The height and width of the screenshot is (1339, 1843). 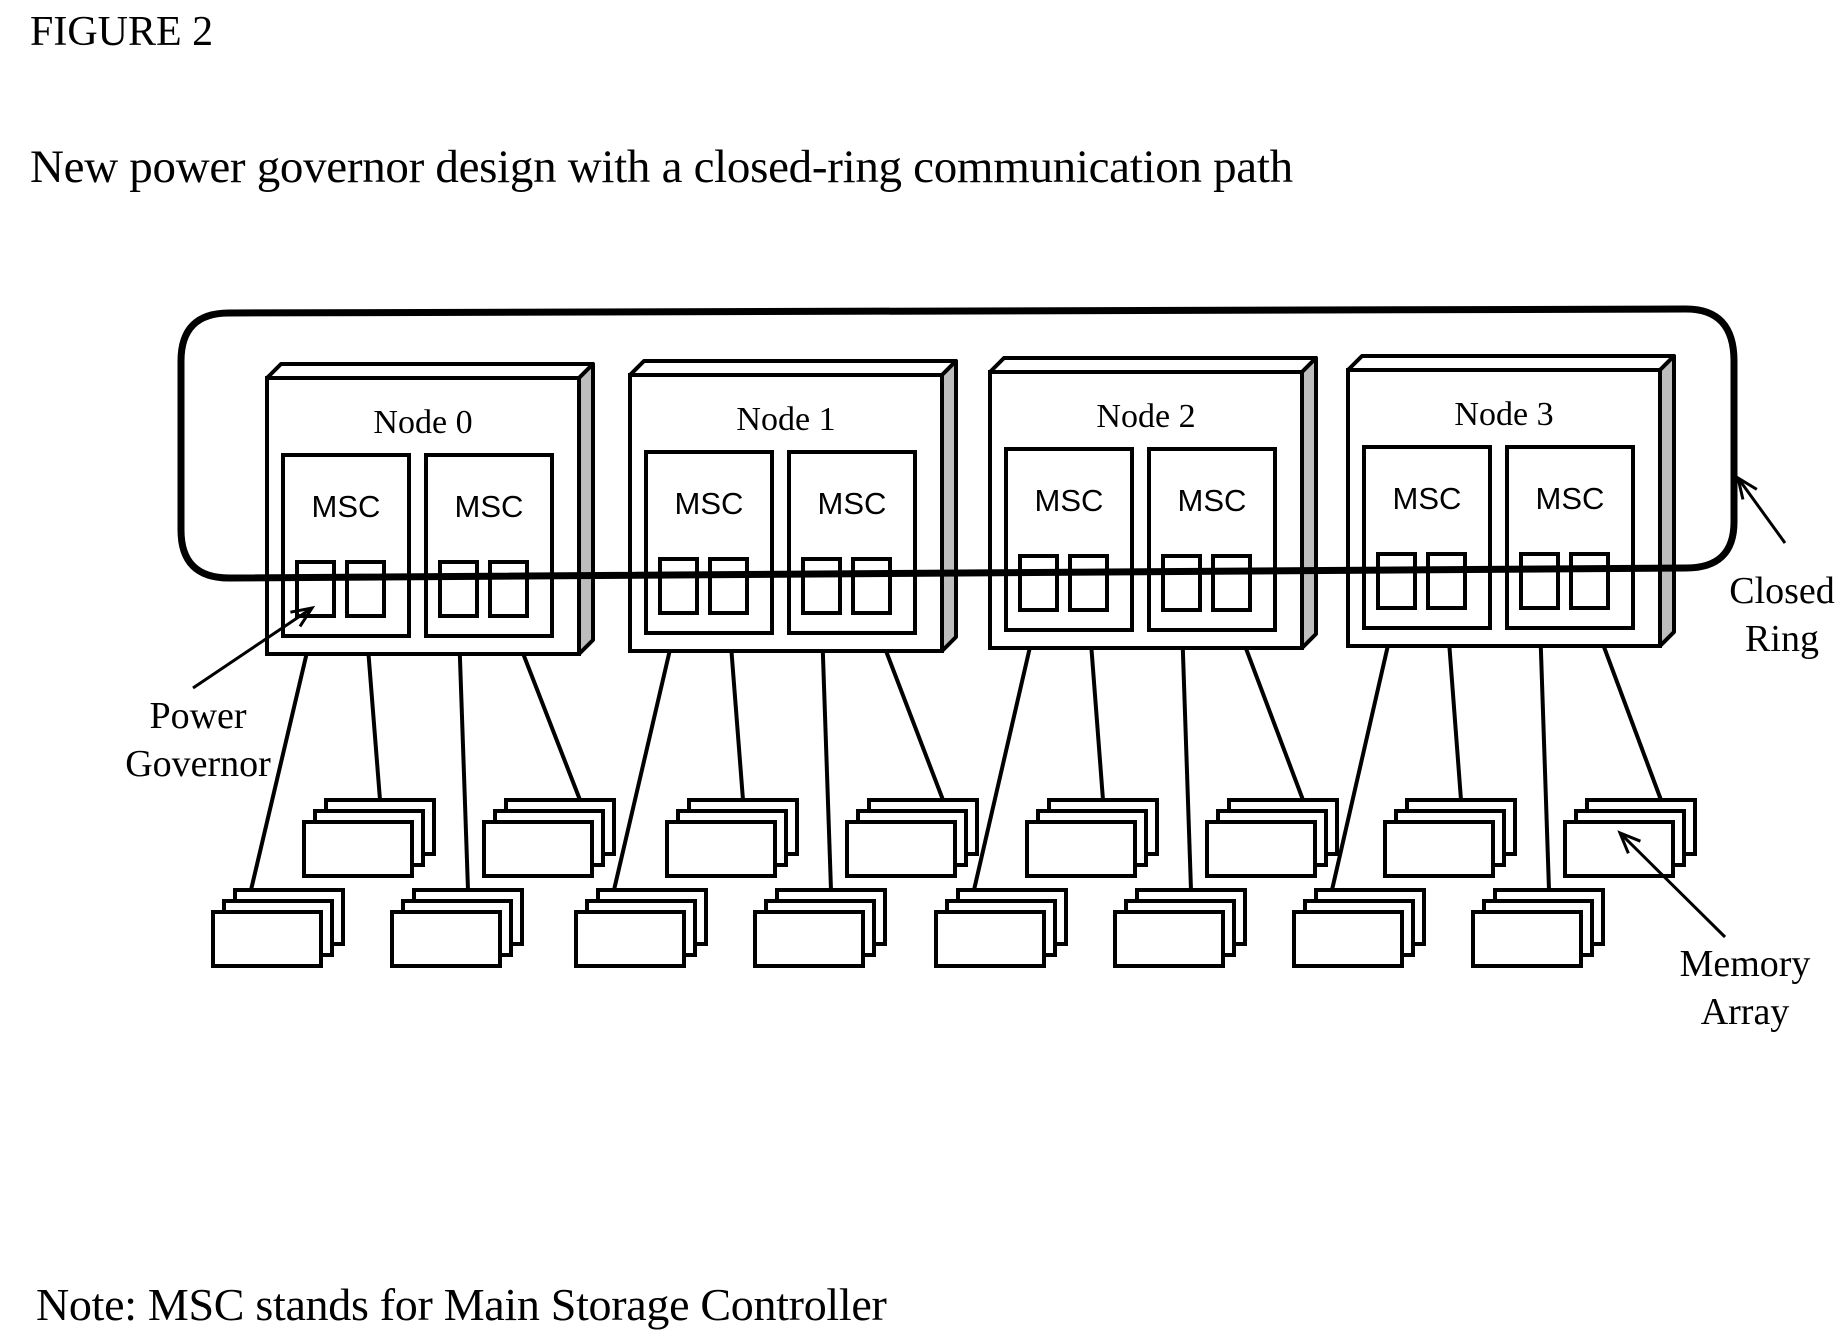 What do you see at coordinates (1782, 615) in the screenshot?
I see `closed-ring-callout: Closed Ring` at bounding box center [1782, 615].